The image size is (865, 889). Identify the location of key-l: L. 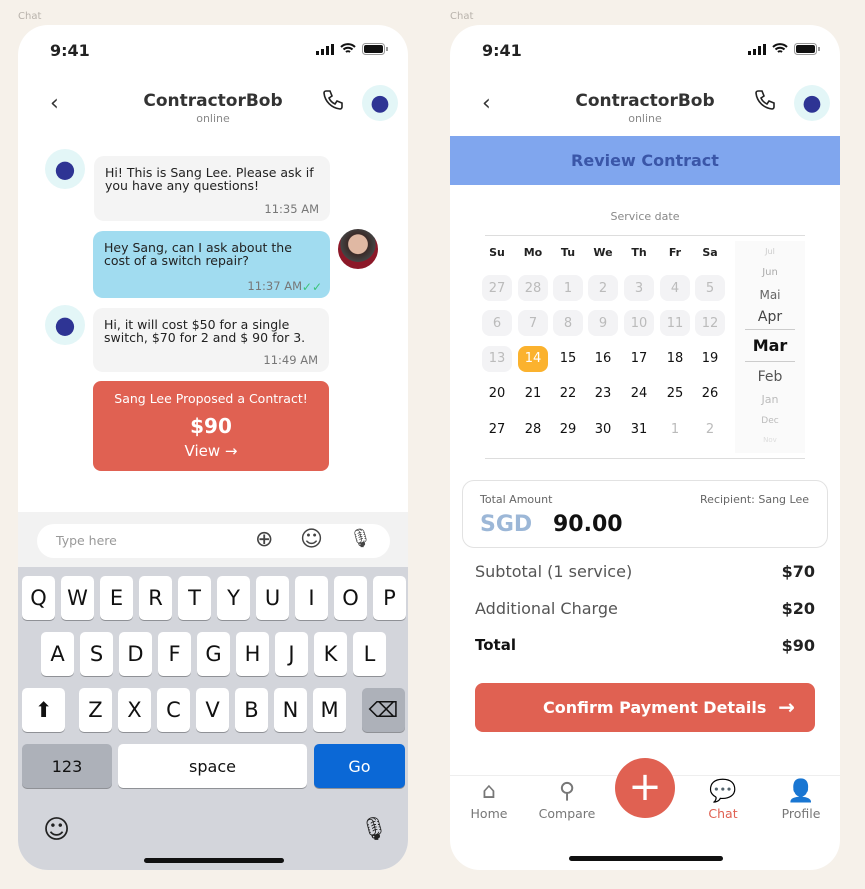
(369, 654).